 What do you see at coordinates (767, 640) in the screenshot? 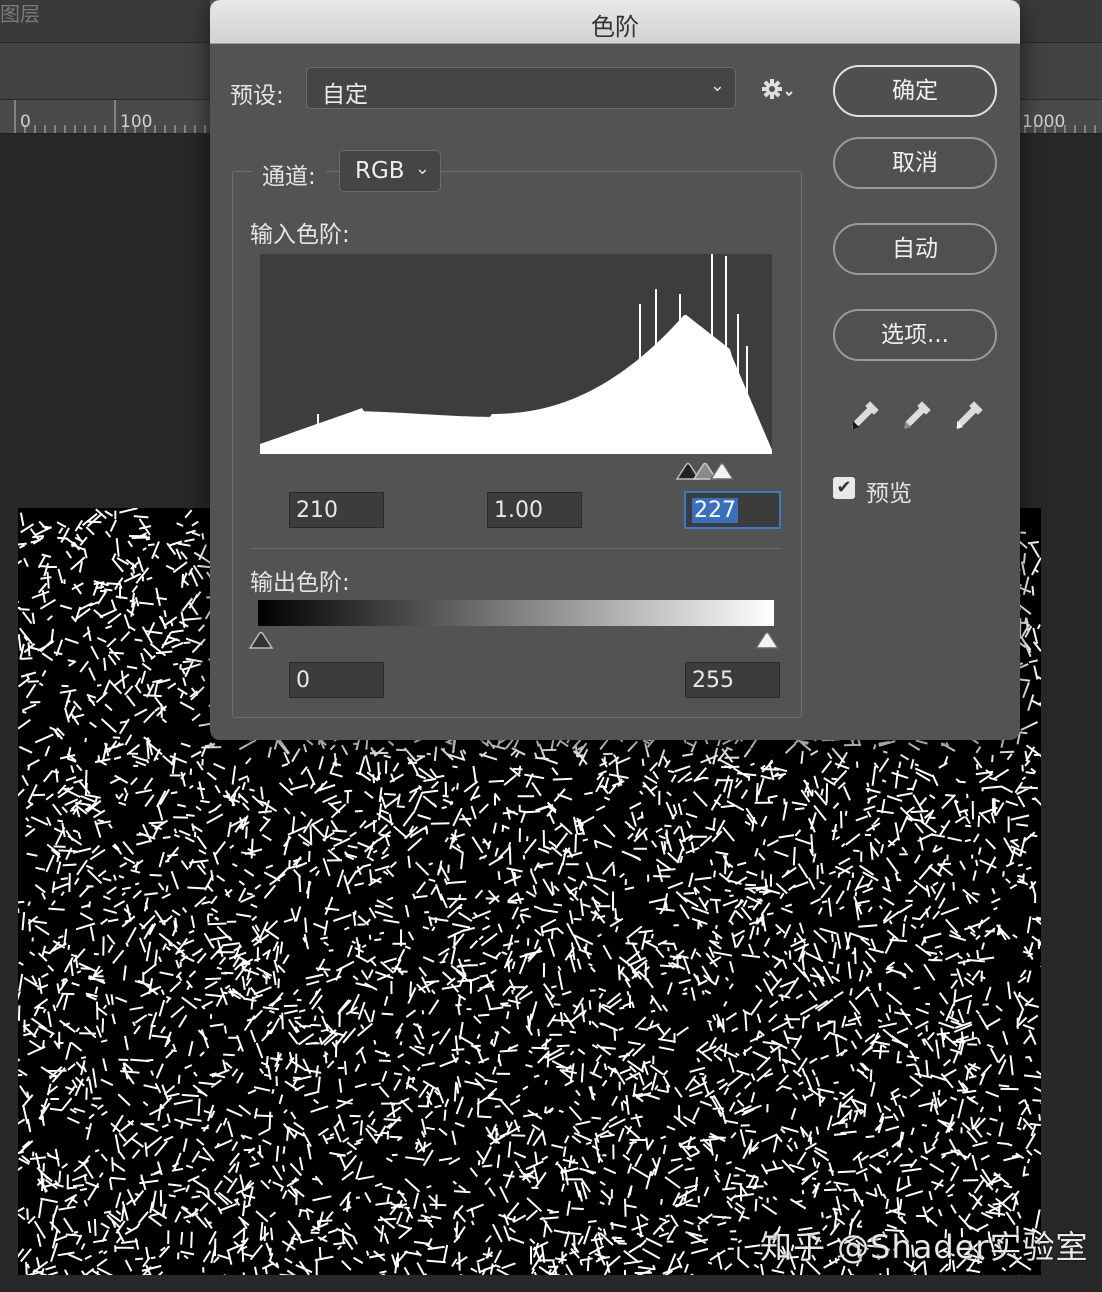
I see `output-white-slider` at bounding box center [767, 640].